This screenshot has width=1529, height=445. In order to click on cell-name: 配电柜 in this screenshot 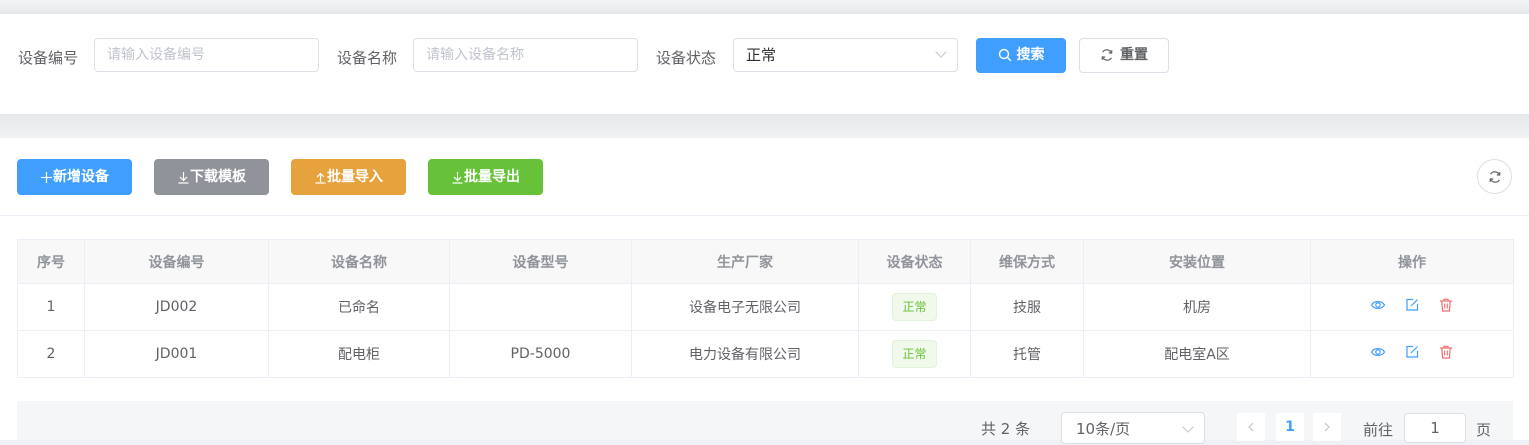, I will do `click(359, 354)`.